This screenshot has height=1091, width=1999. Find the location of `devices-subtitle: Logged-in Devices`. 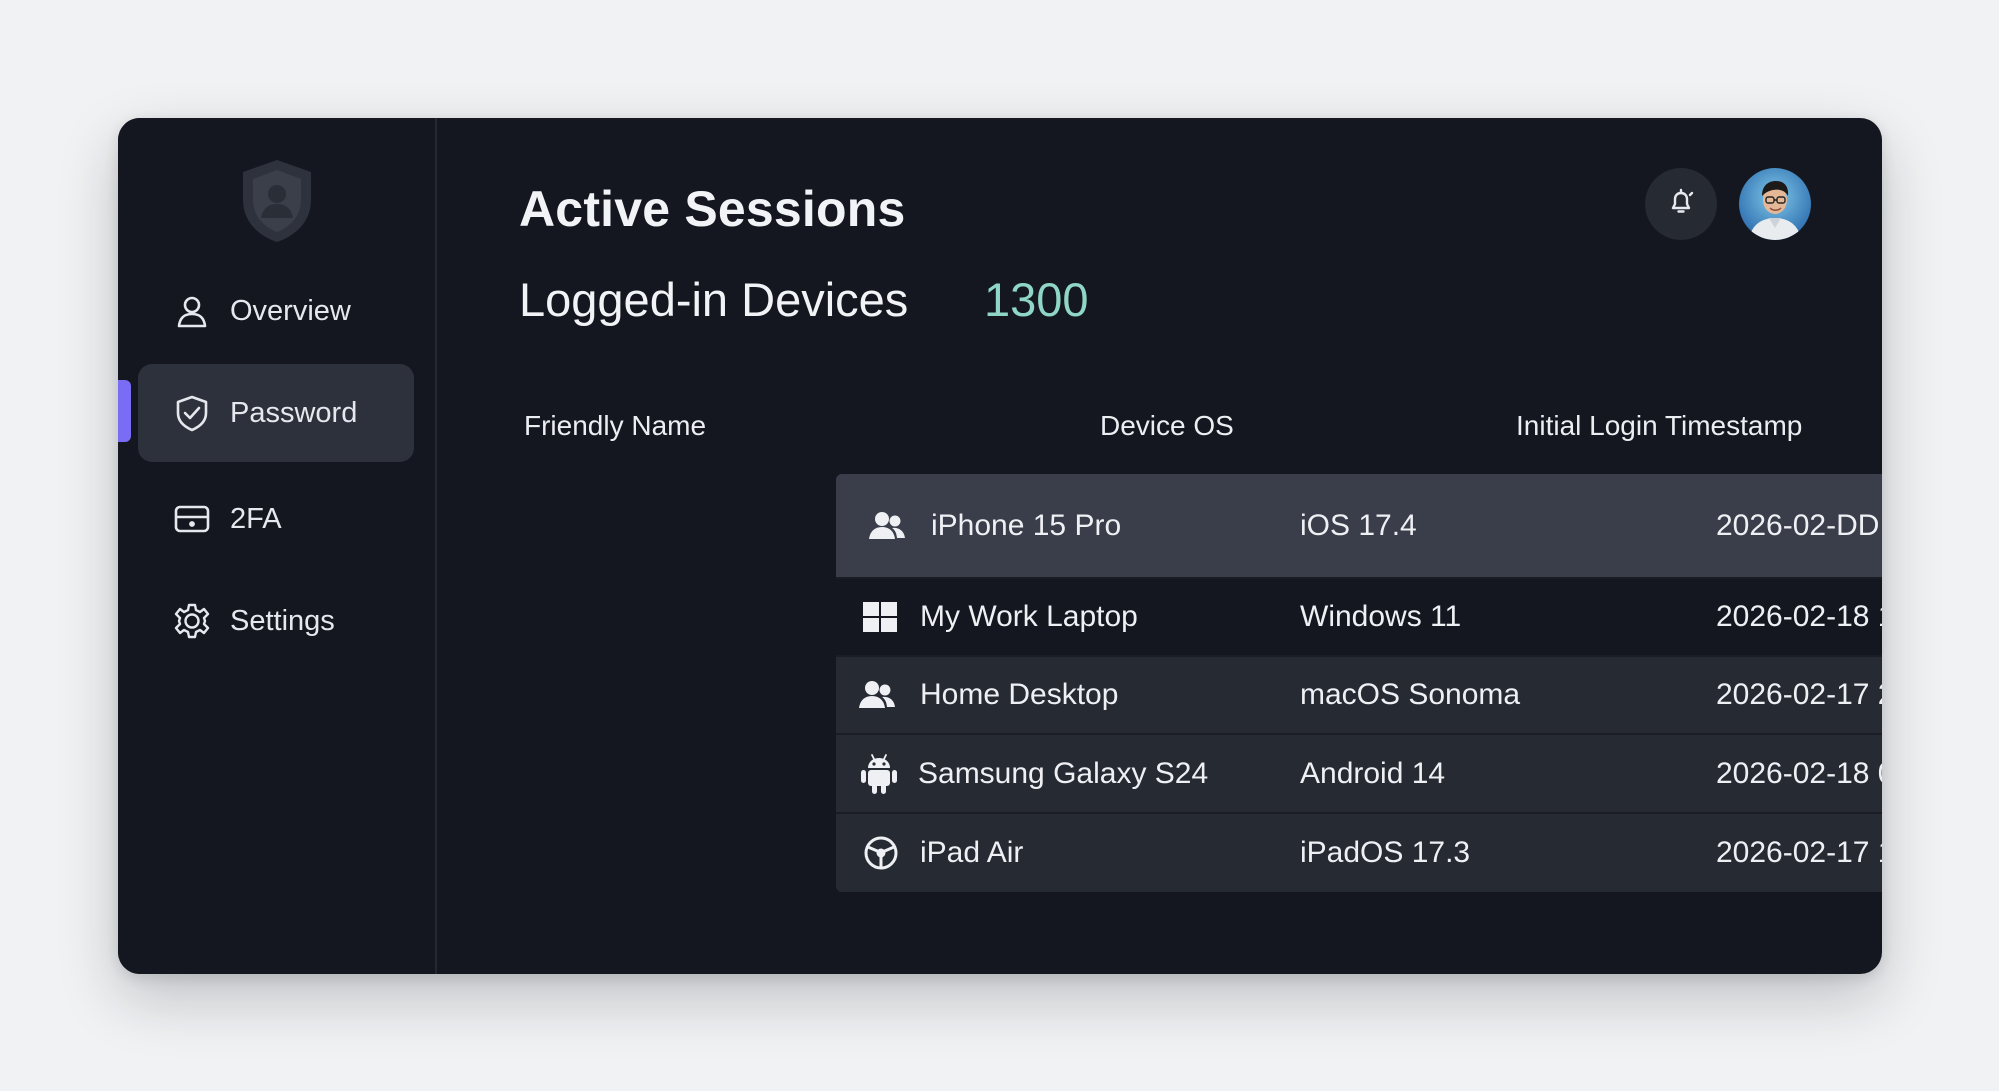

devices-subtitle: Logged-in Devices is located at coordinates (714, 299).